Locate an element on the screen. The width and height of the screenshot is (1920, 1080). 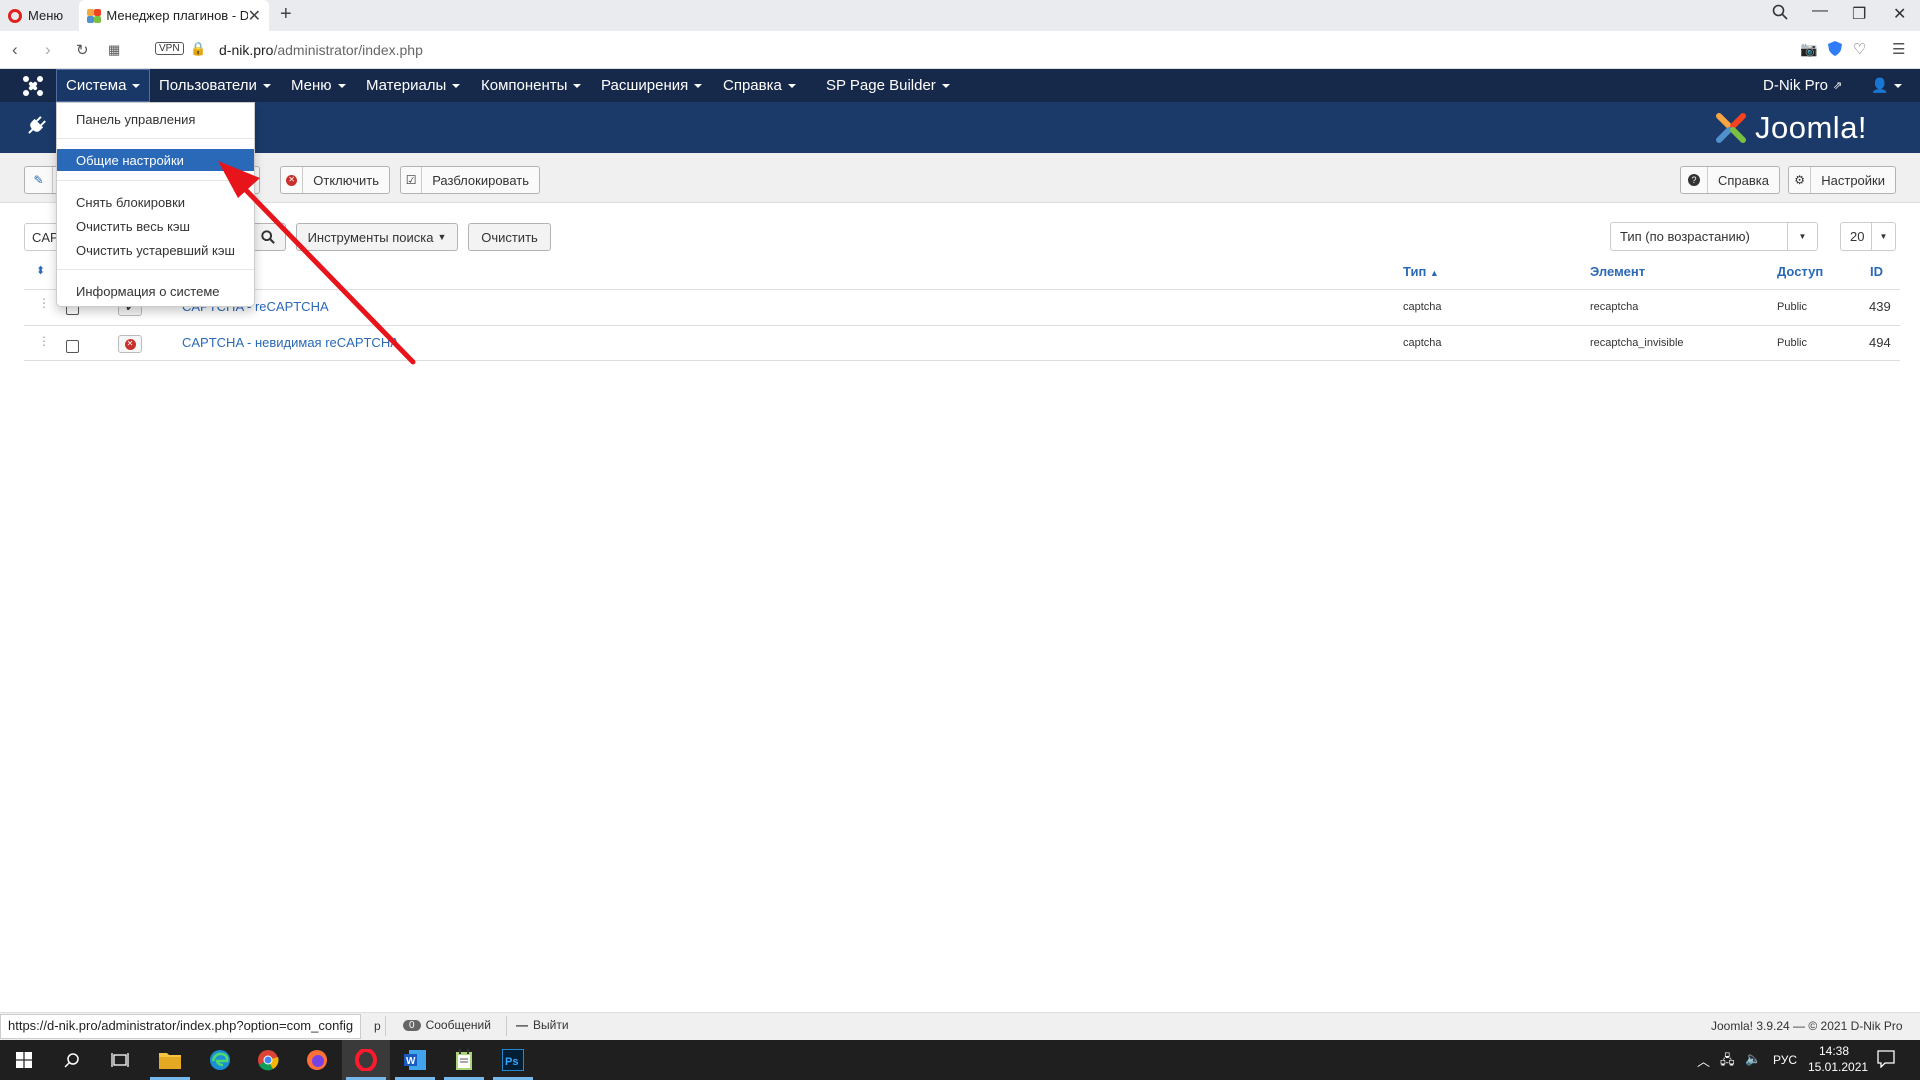
firefox-icon is located at coordinates (317, 1060).